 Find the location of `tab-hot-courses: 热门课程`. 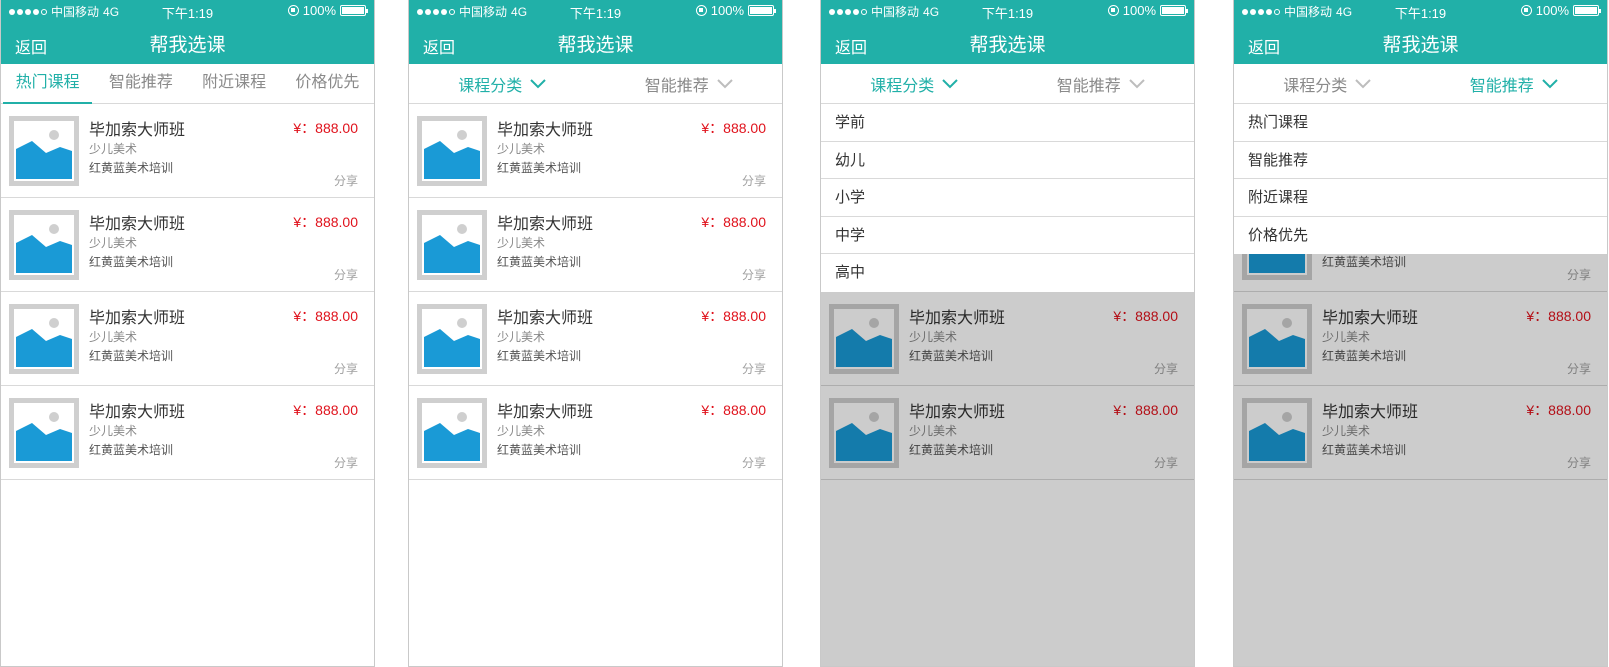

tab-hot-courses: 热门课程 is located at coordinates (47, 84).